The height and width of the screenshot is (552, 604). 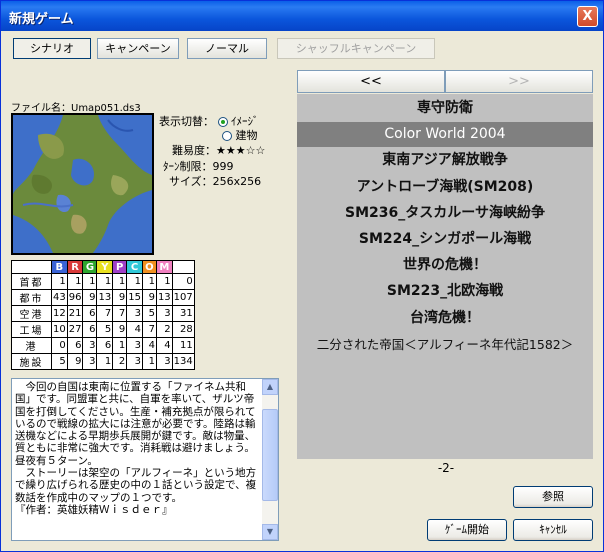 What do you see at coordinates (247, 135) in the screenshot?
I see `radio-building-label: 建物` at bounding box center [247, 135].